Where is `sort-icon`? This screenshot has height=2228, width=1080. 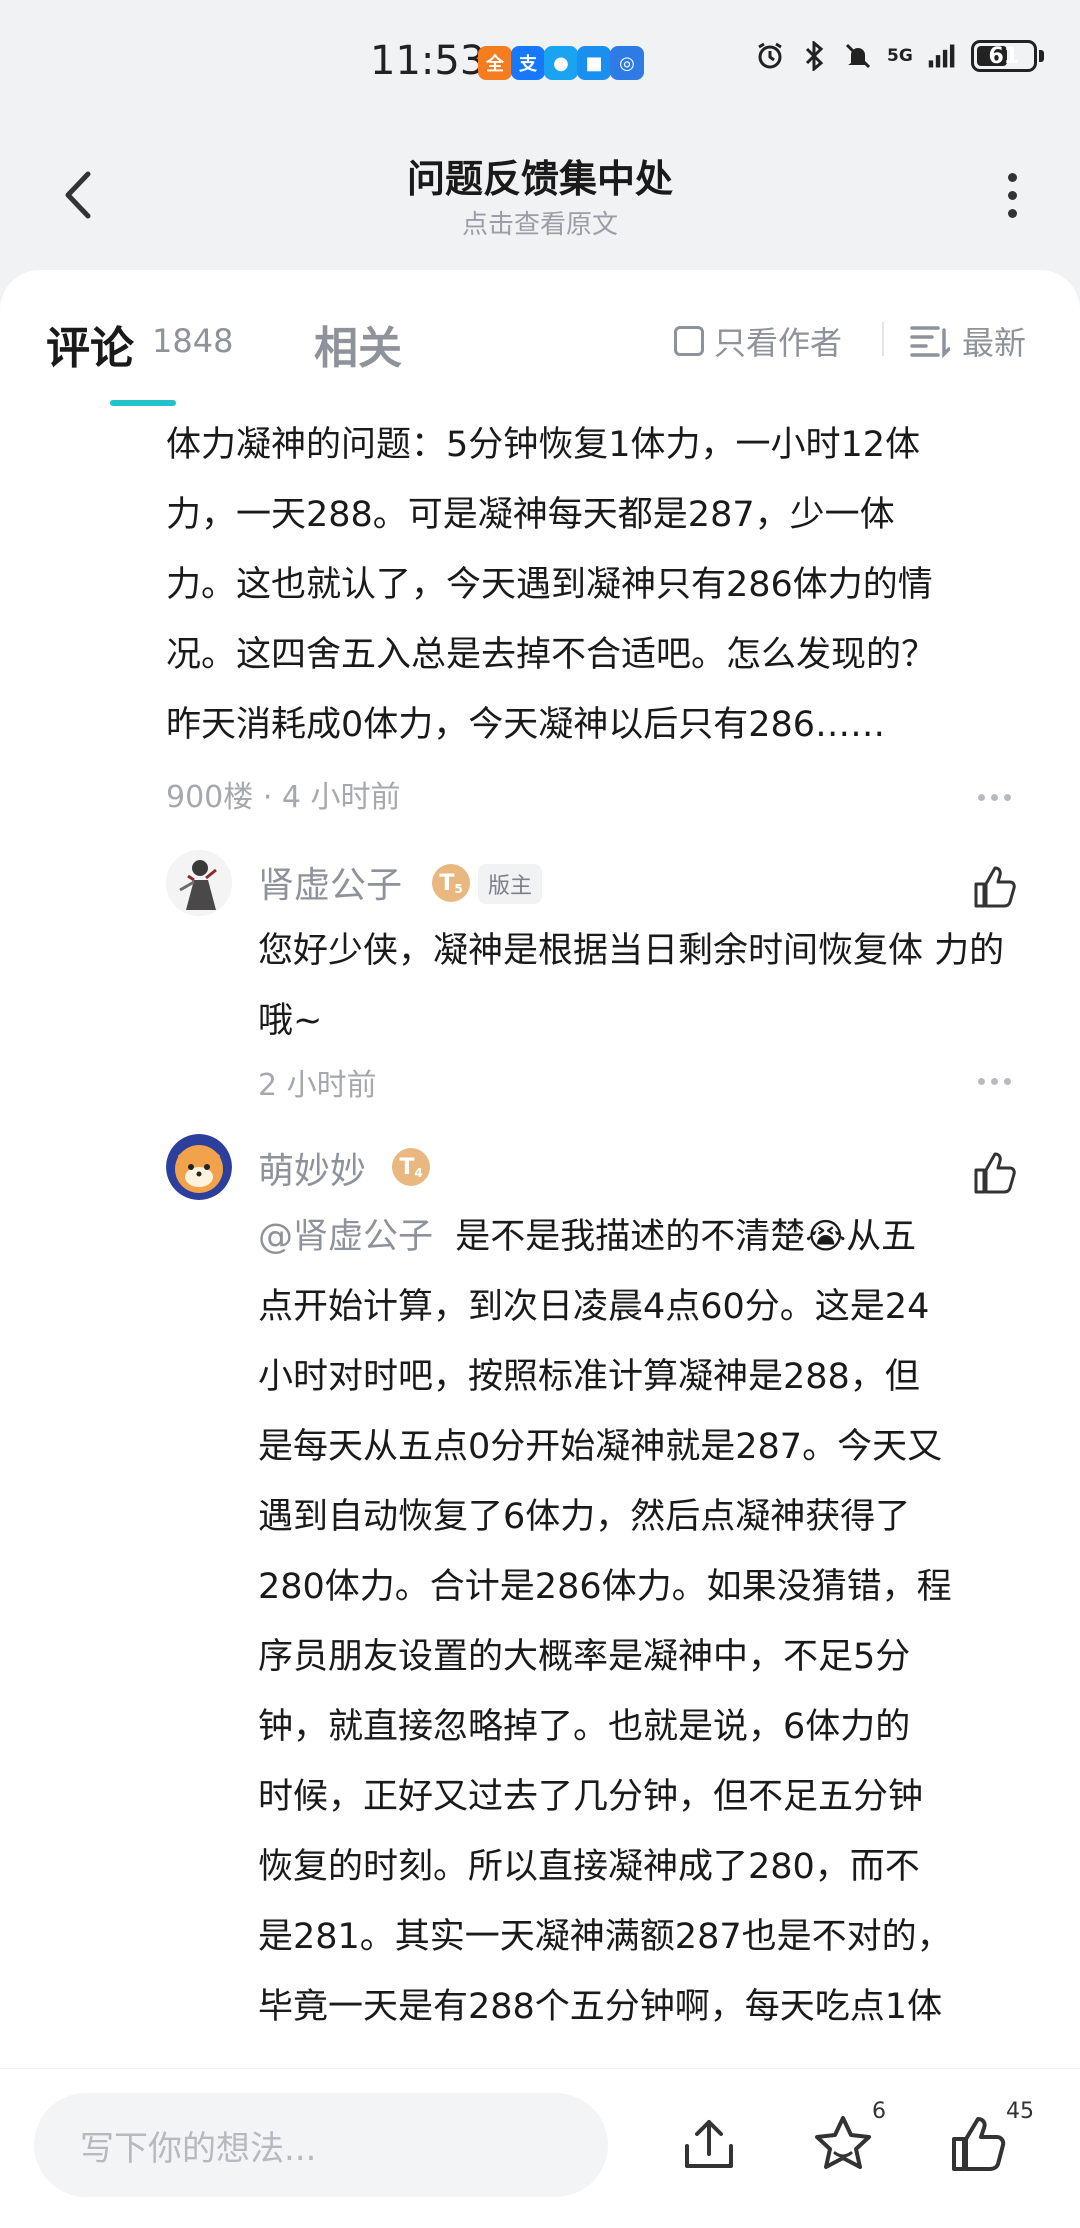
sort-icon is located at coordinates (930, 342).